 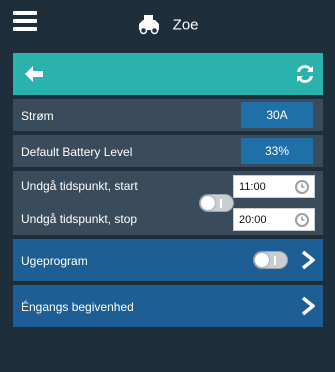 I want to click on default-battery-row: Default Battery Level 33%, so click(x=168, y=151).